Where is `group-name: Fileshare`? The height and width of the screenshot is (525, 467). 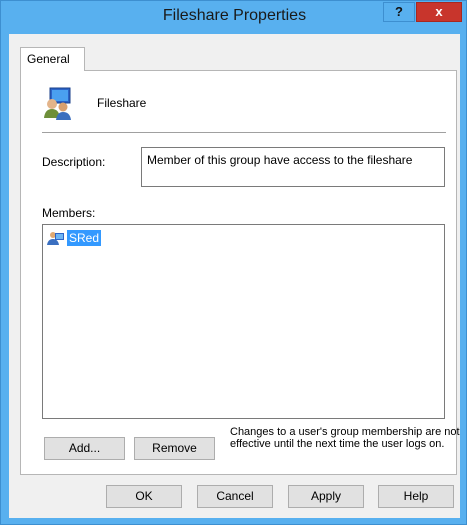
group-name: Fileshare is located at coordinates (122, 103).